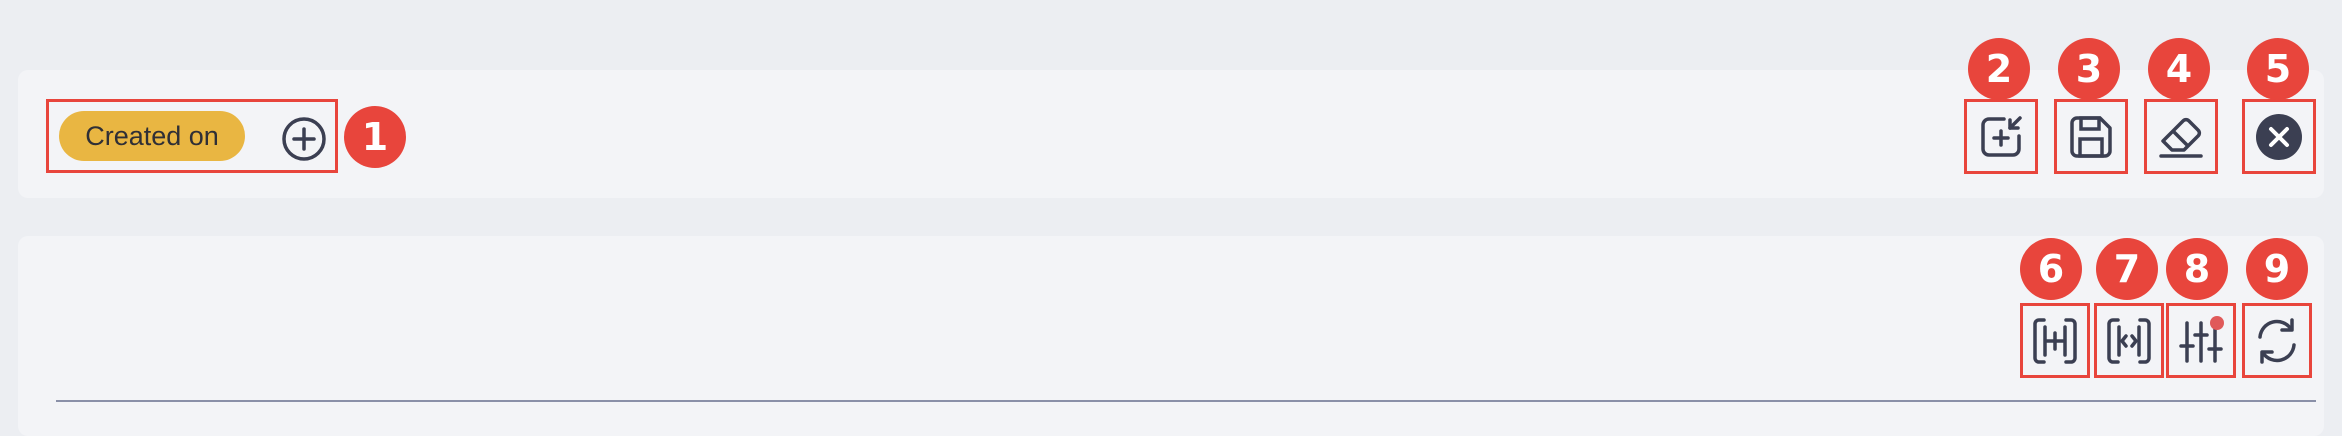 The width and height of the screenshot is (2342, 436). What do you see at coordinates (2277, 269) in the screenshot?
I see `callout-9: 9` at bounding box center [2277, 269].